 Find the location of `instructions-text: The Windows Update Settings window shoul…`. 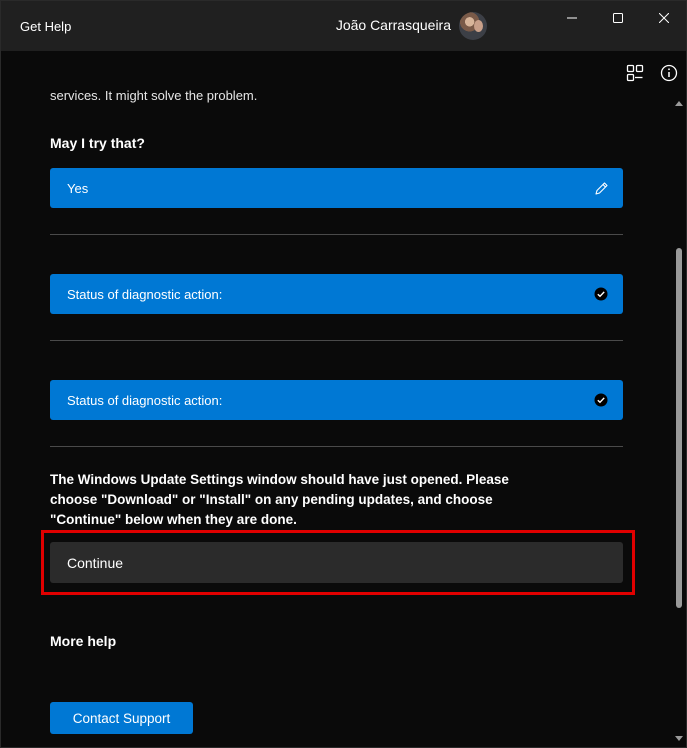

instructions-text: The Windows Update Settings window shoul… is located at coordinates (279, 499).